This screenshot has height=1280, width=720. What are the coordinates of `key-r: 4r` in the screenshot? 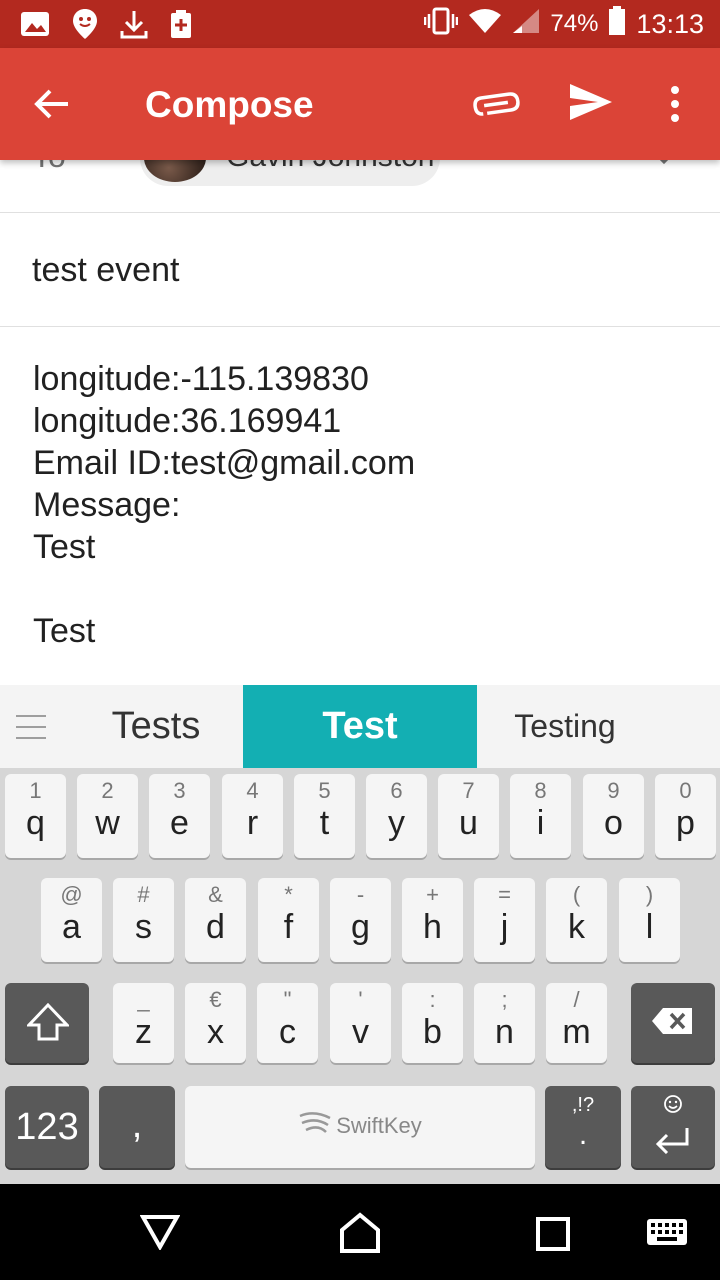 It's located at (252, 816).